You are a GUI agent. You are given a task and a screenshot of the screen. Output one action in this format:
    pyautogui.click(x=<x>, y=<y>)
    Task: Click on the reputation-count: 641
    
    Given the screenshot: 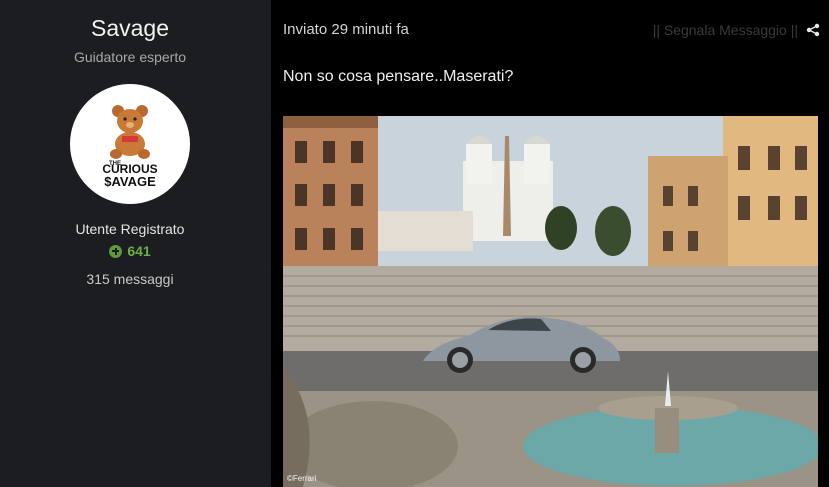 What is the action you would take?
    pyautogui.click(x=139, y=251)
    